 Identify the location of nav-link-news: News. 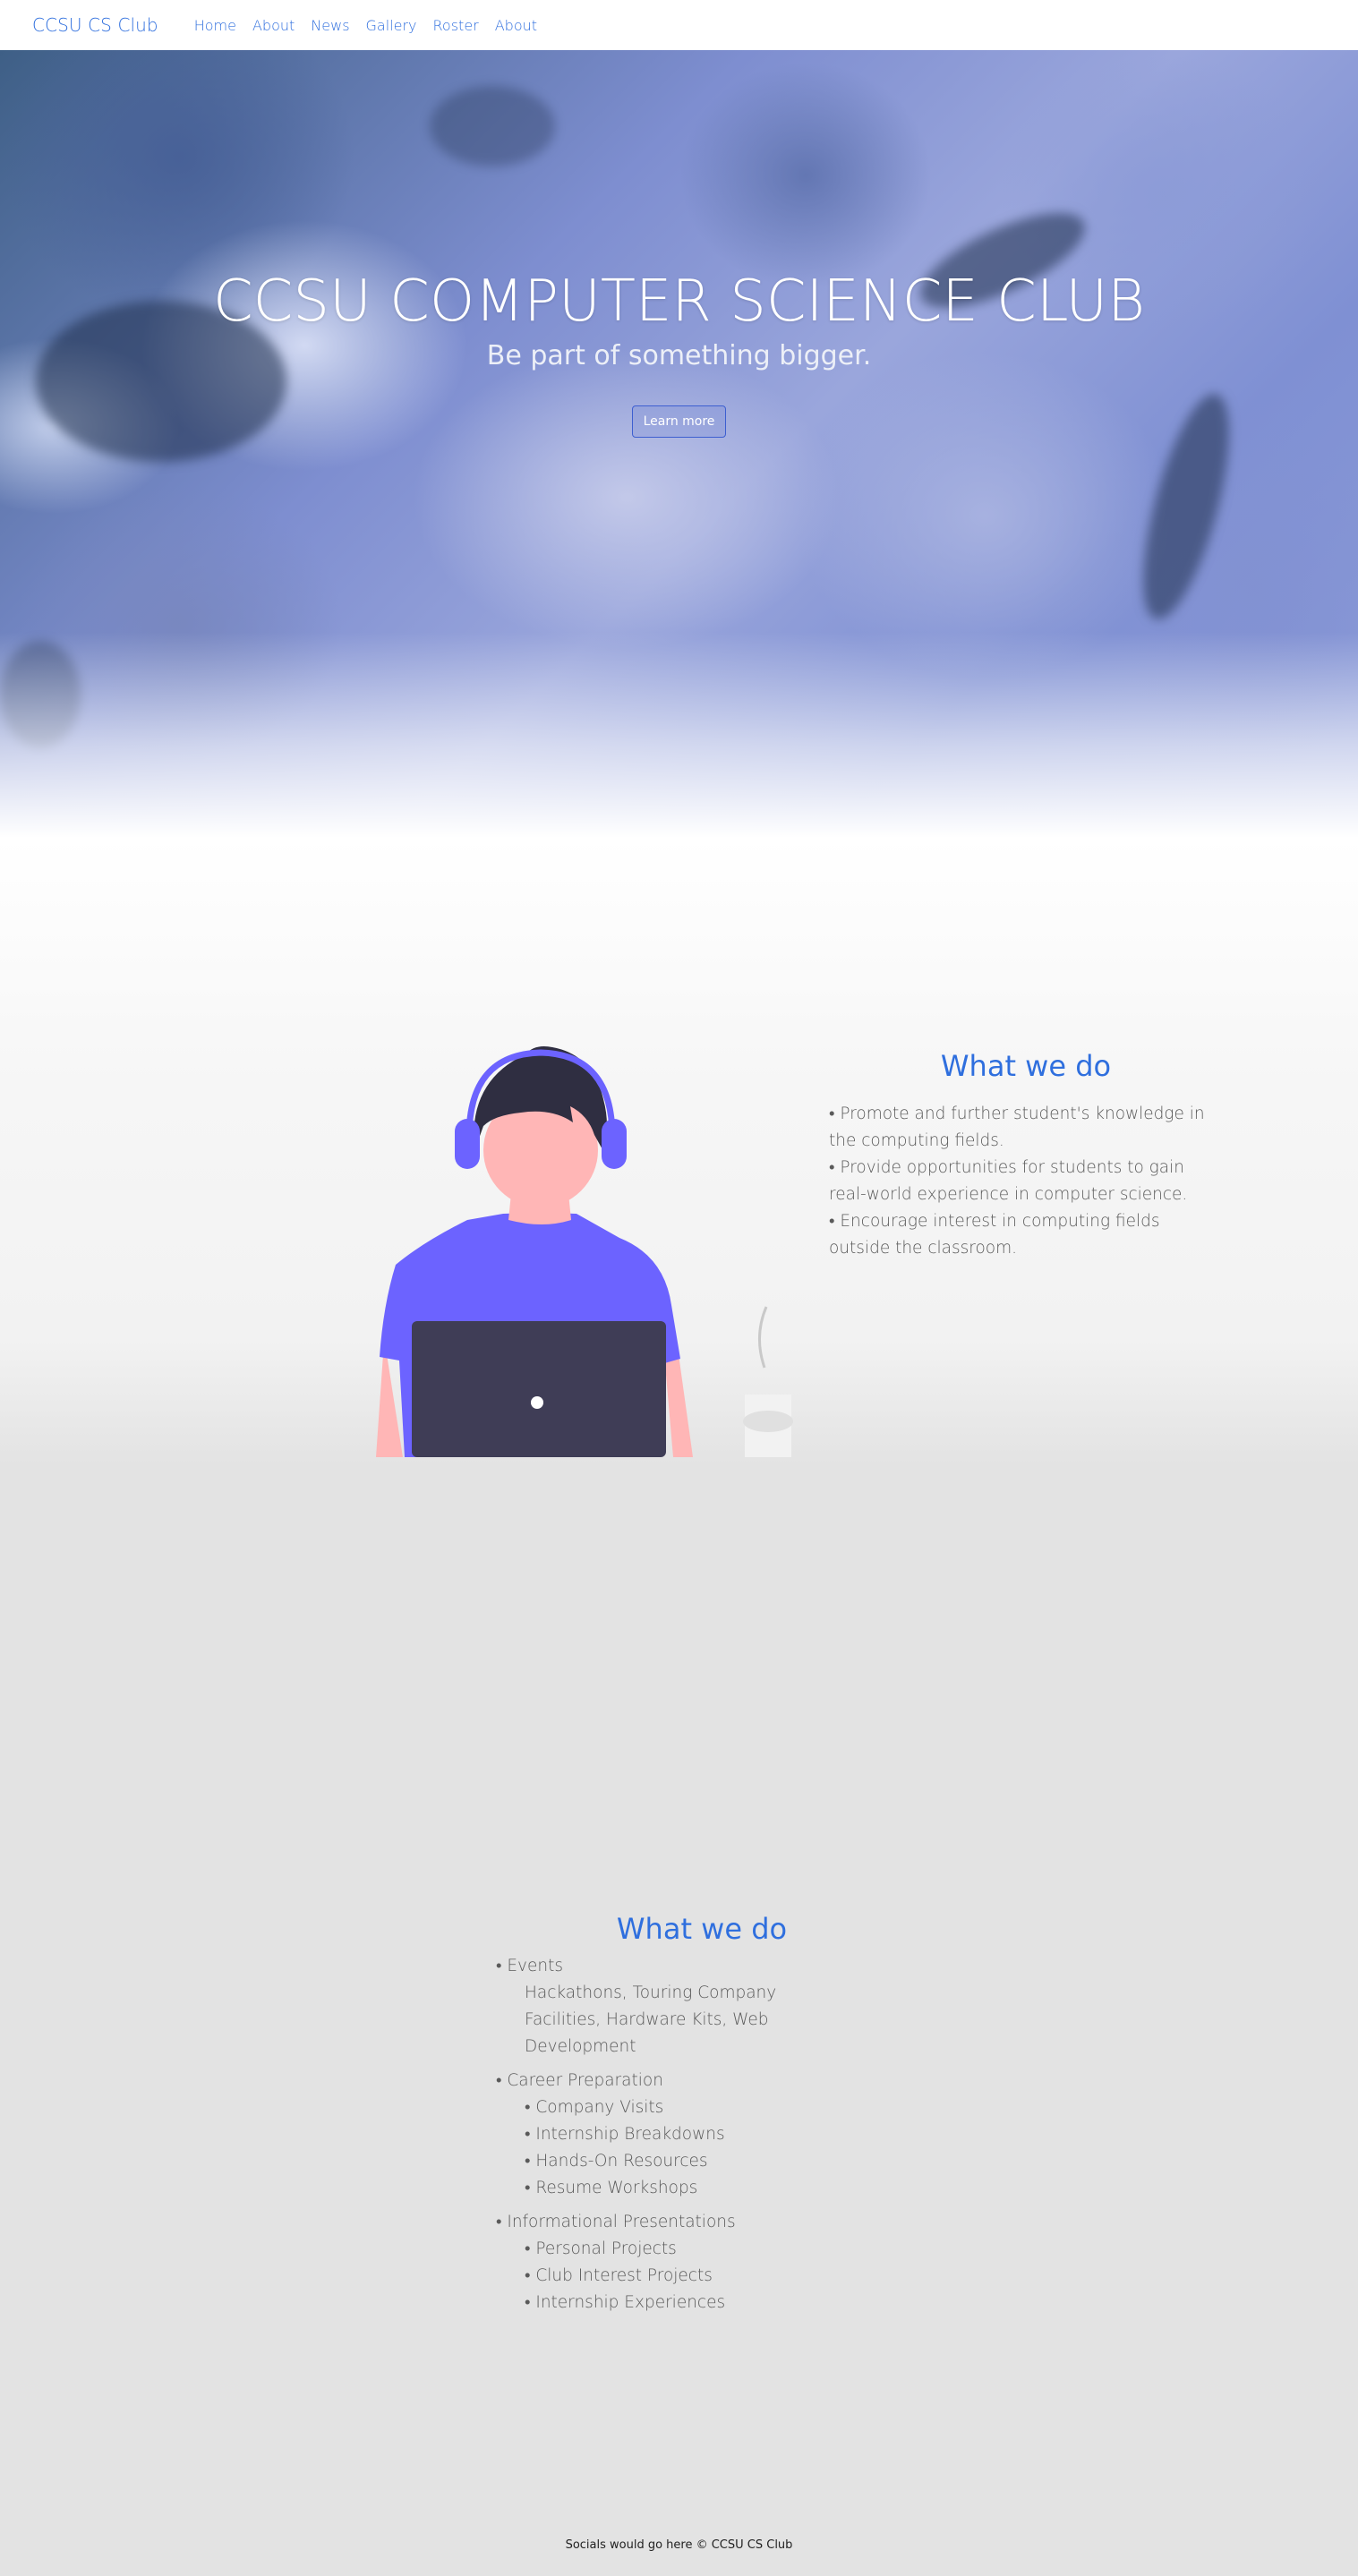
(330, 25).